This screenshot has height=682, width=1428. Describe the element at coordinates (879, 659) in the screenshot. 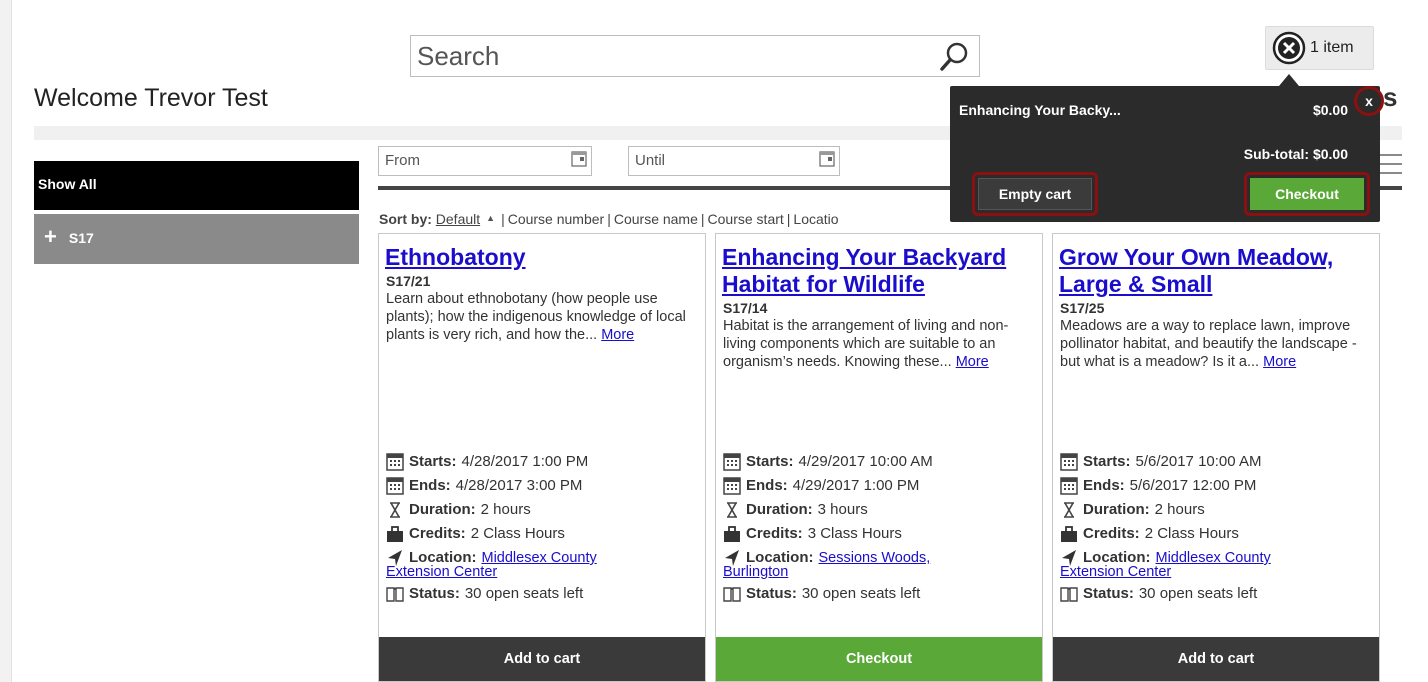

I see `checkout-button: Checkout` at that location.